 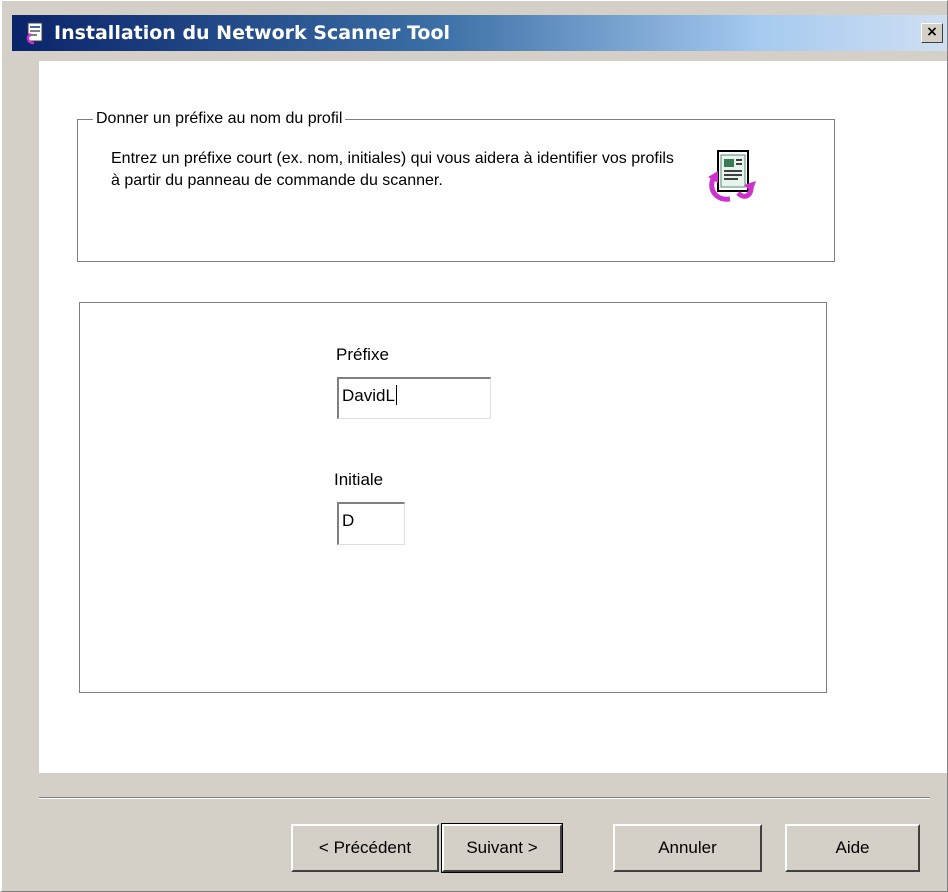 What do you see at coordinates (34, 33) in the screenshot?
I see `installer-icon` at bounding box center [34, 33].